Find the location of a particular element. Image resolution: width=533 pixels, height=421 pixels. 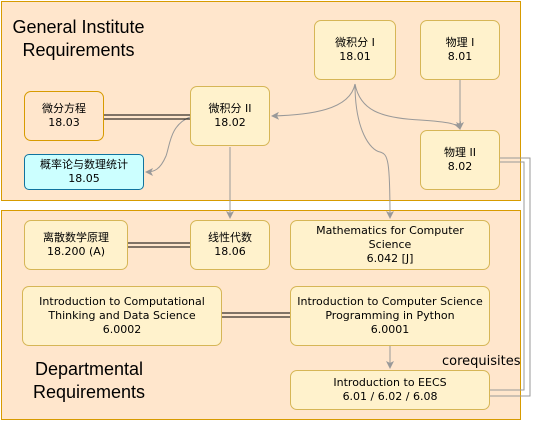

course-physics1-code: 8.01 is located at coordinates (460, 56).